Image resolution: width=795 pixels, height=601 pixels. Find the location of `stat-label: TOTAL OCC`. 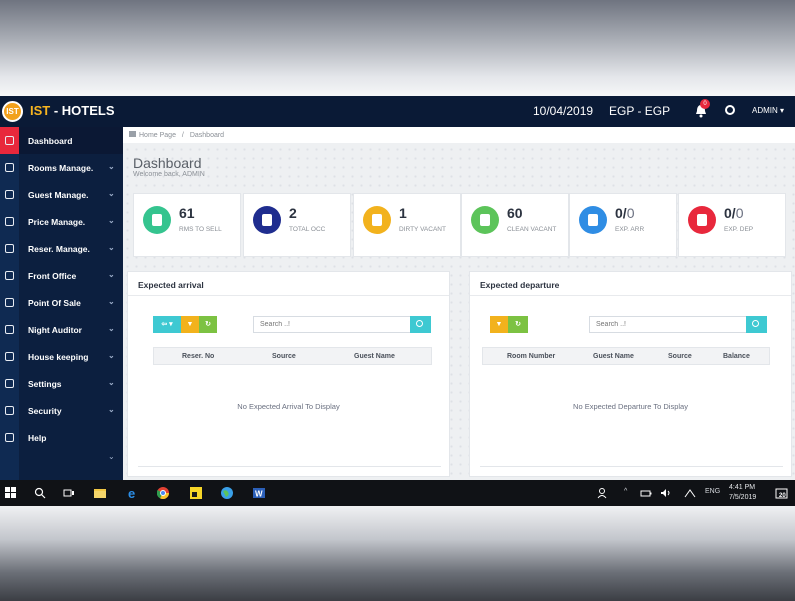

stat-label: TOTAL OCC is located at coordinates (307, 229).